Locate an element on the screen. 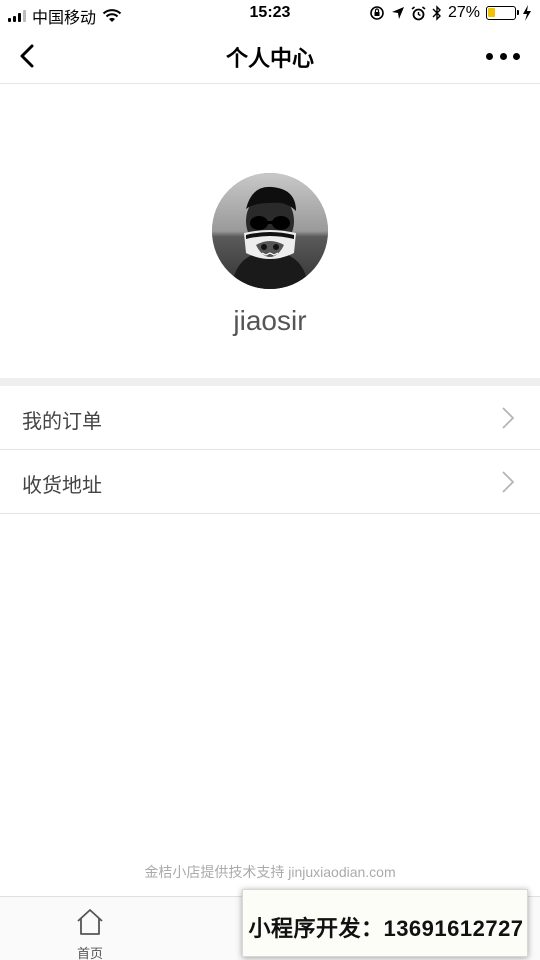 This screenshot has width=540, height=960. nav-bar: 个人中心 is located at coordinates (270, 56).